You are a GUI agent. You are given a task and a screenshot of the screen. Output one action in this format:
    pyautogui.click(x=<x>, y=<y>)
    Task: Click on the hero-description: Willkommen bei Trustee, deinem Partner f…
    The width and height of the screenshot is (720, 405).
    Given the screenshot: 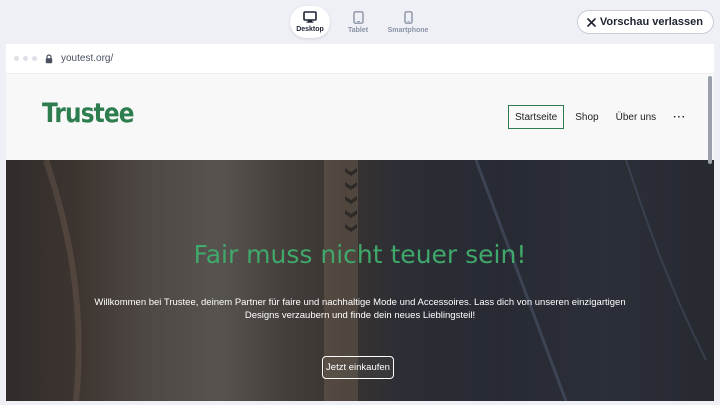 What is the action you would take?
    pyautogui.click(x=360, y=309)
    